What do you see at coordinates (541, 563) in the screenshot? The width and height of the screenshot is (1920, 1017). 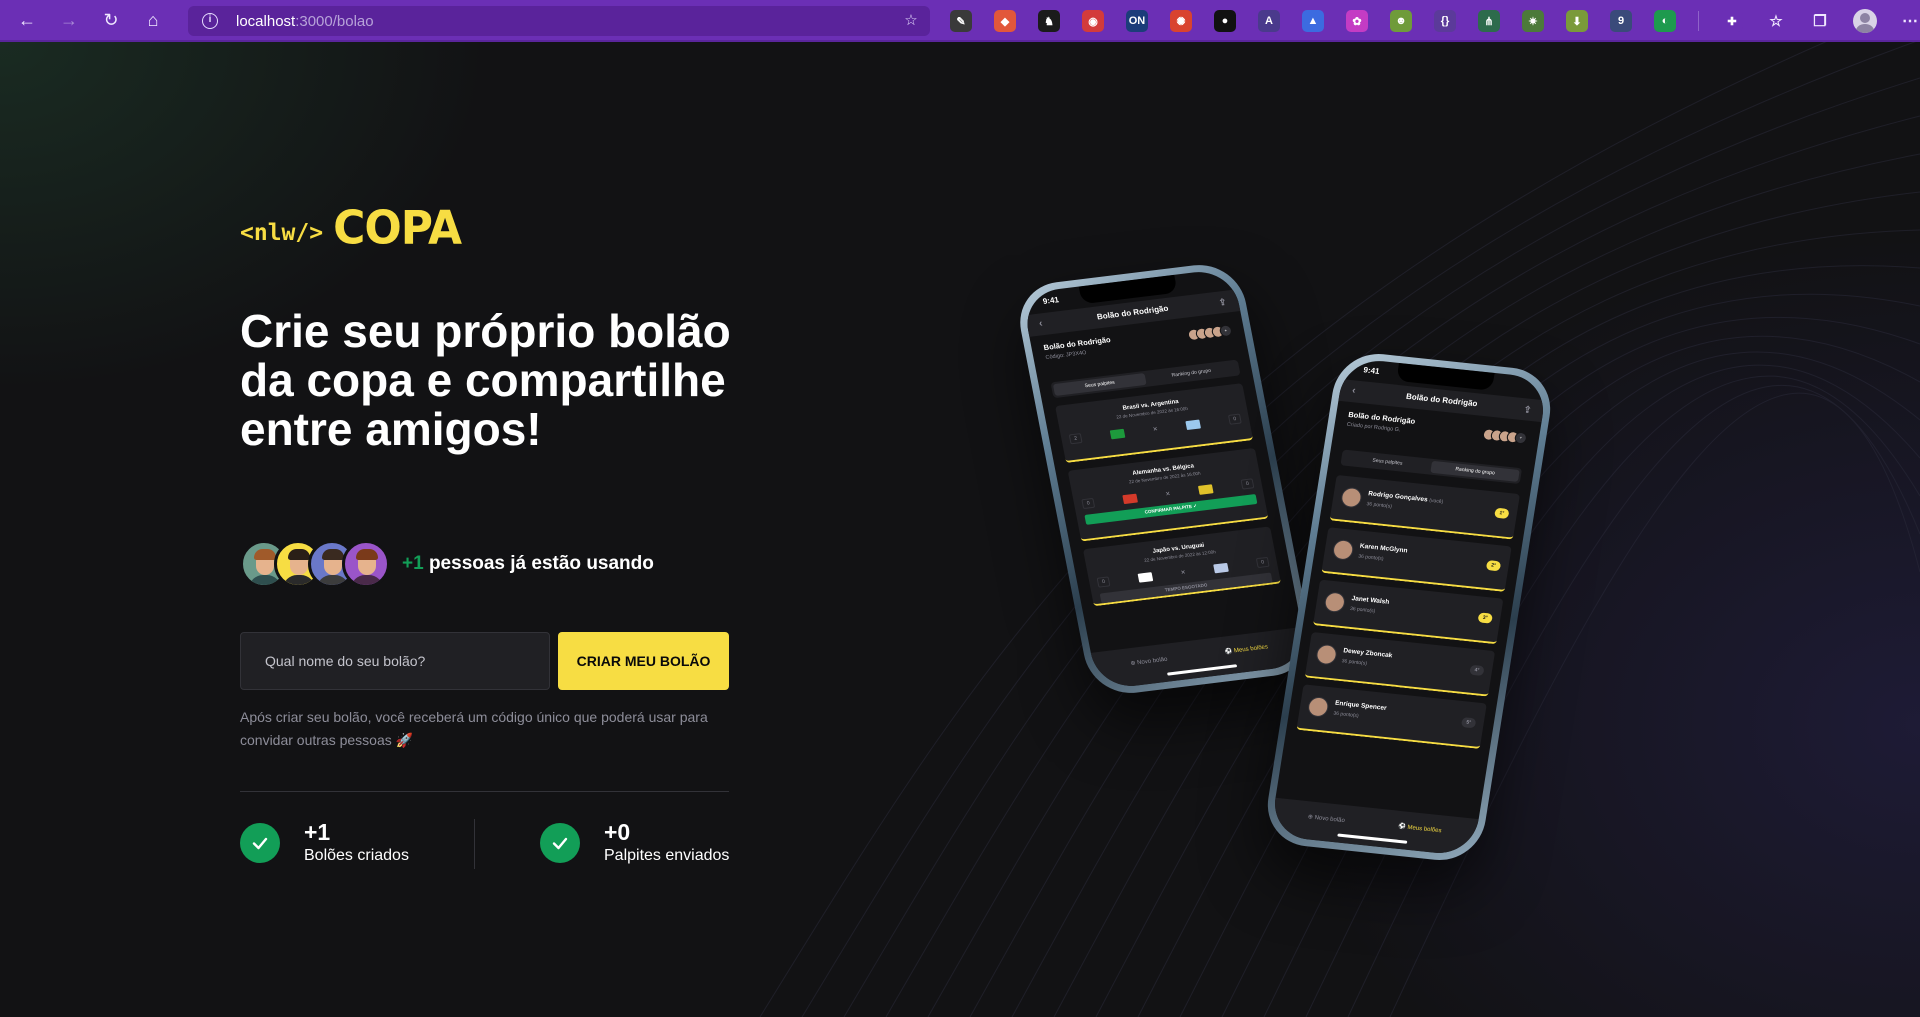 I see `users-label: pessoas já estão usando` at bounding box center [541, 563].